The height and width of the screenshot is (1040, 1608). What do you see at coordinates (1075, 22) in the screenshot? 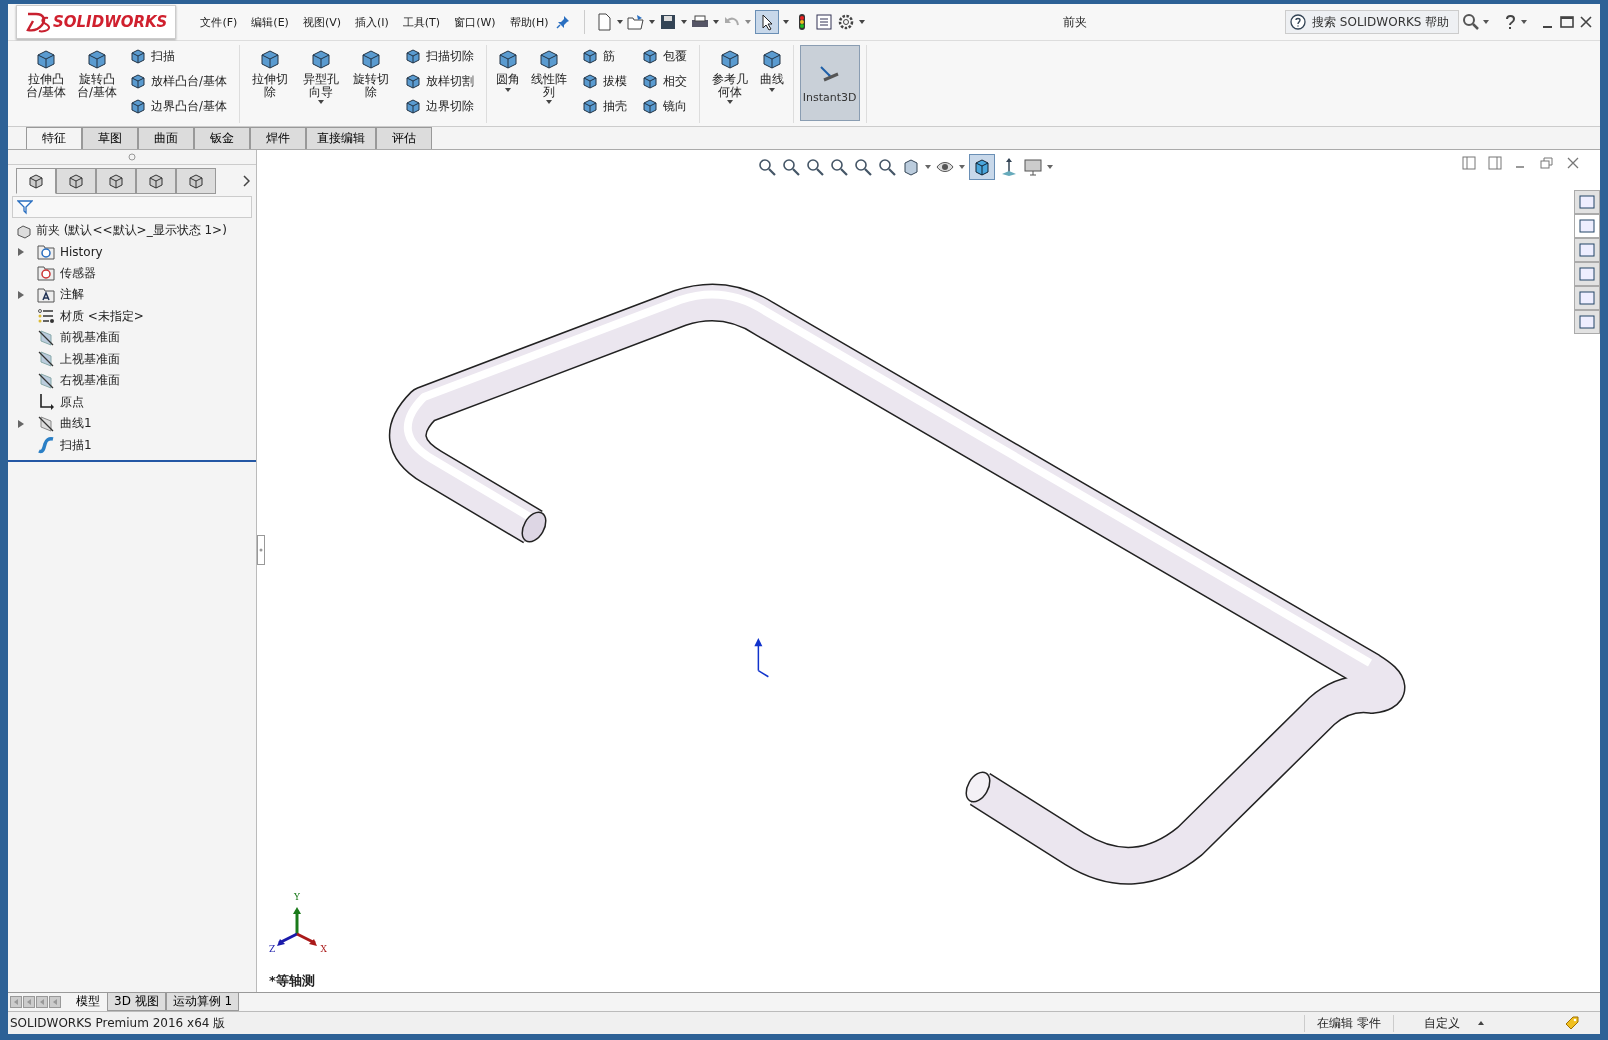
I see `window-title: 前夹` at bounding box center [1075, 22].